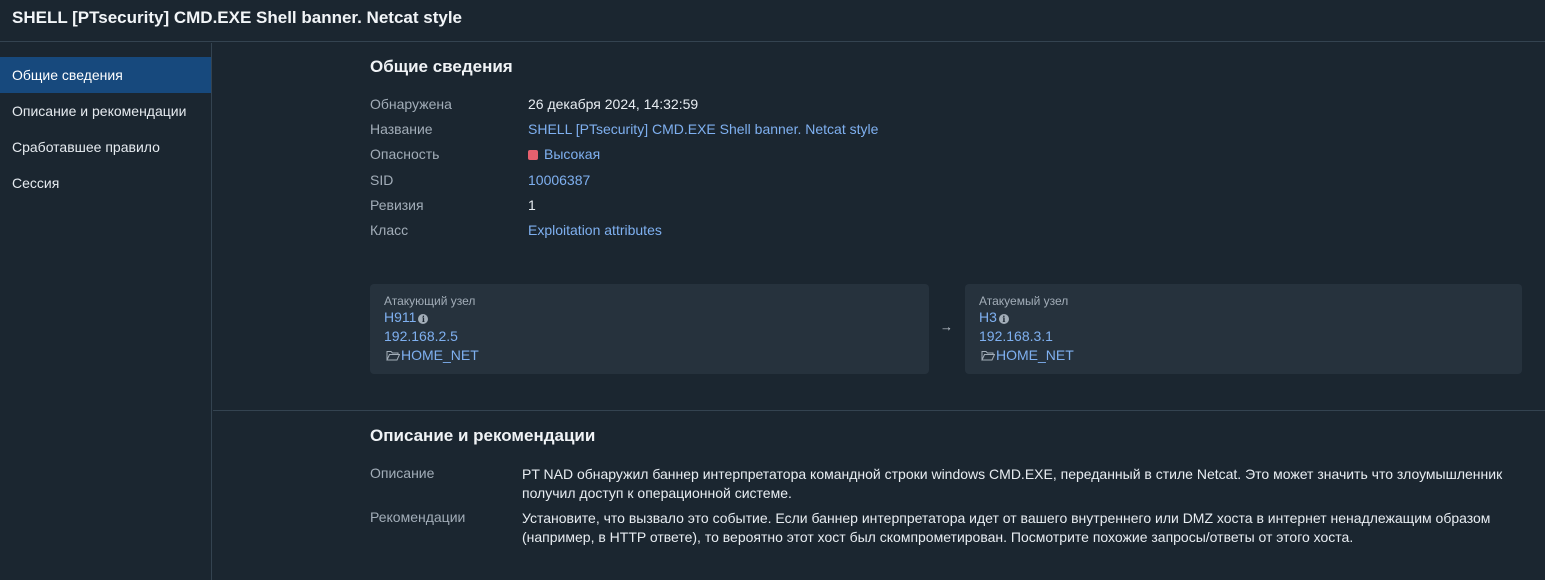 This screenshot has height=580, width=1545. I want to click on severity-value: Высокая, so click(564, 154).